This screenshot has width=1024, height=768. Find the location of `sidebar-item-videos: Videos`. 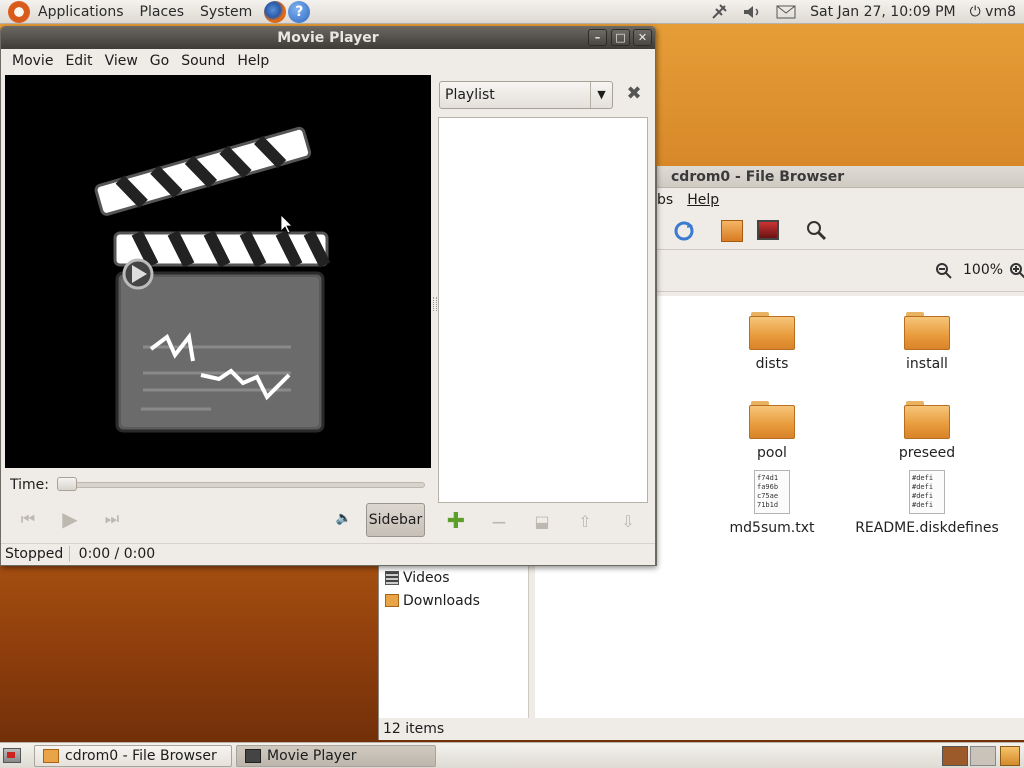

sidebar-item-videos: Videos is located at coordinates (453, 577).